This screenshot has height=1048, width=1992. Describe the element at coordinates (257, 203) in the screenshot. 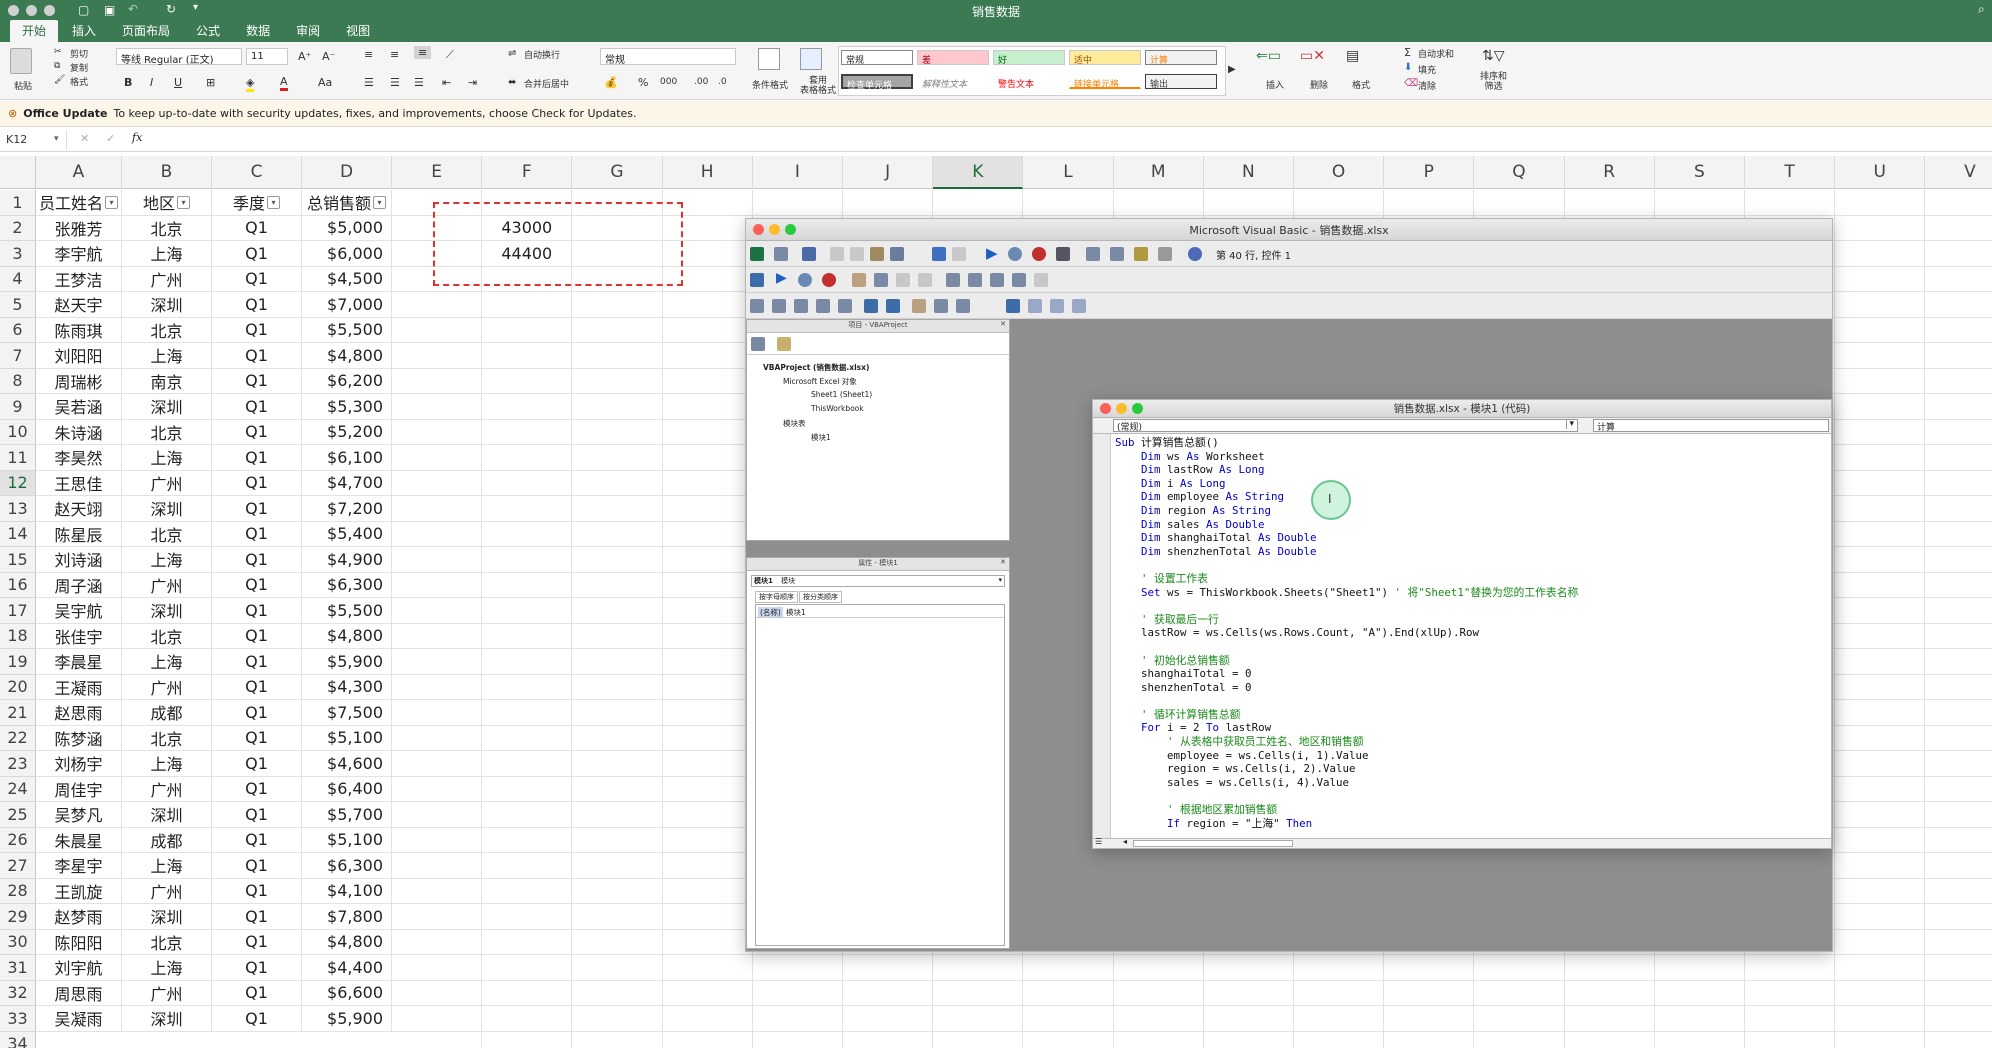

I see `header-cell-c: 季度 ▾` at that location.